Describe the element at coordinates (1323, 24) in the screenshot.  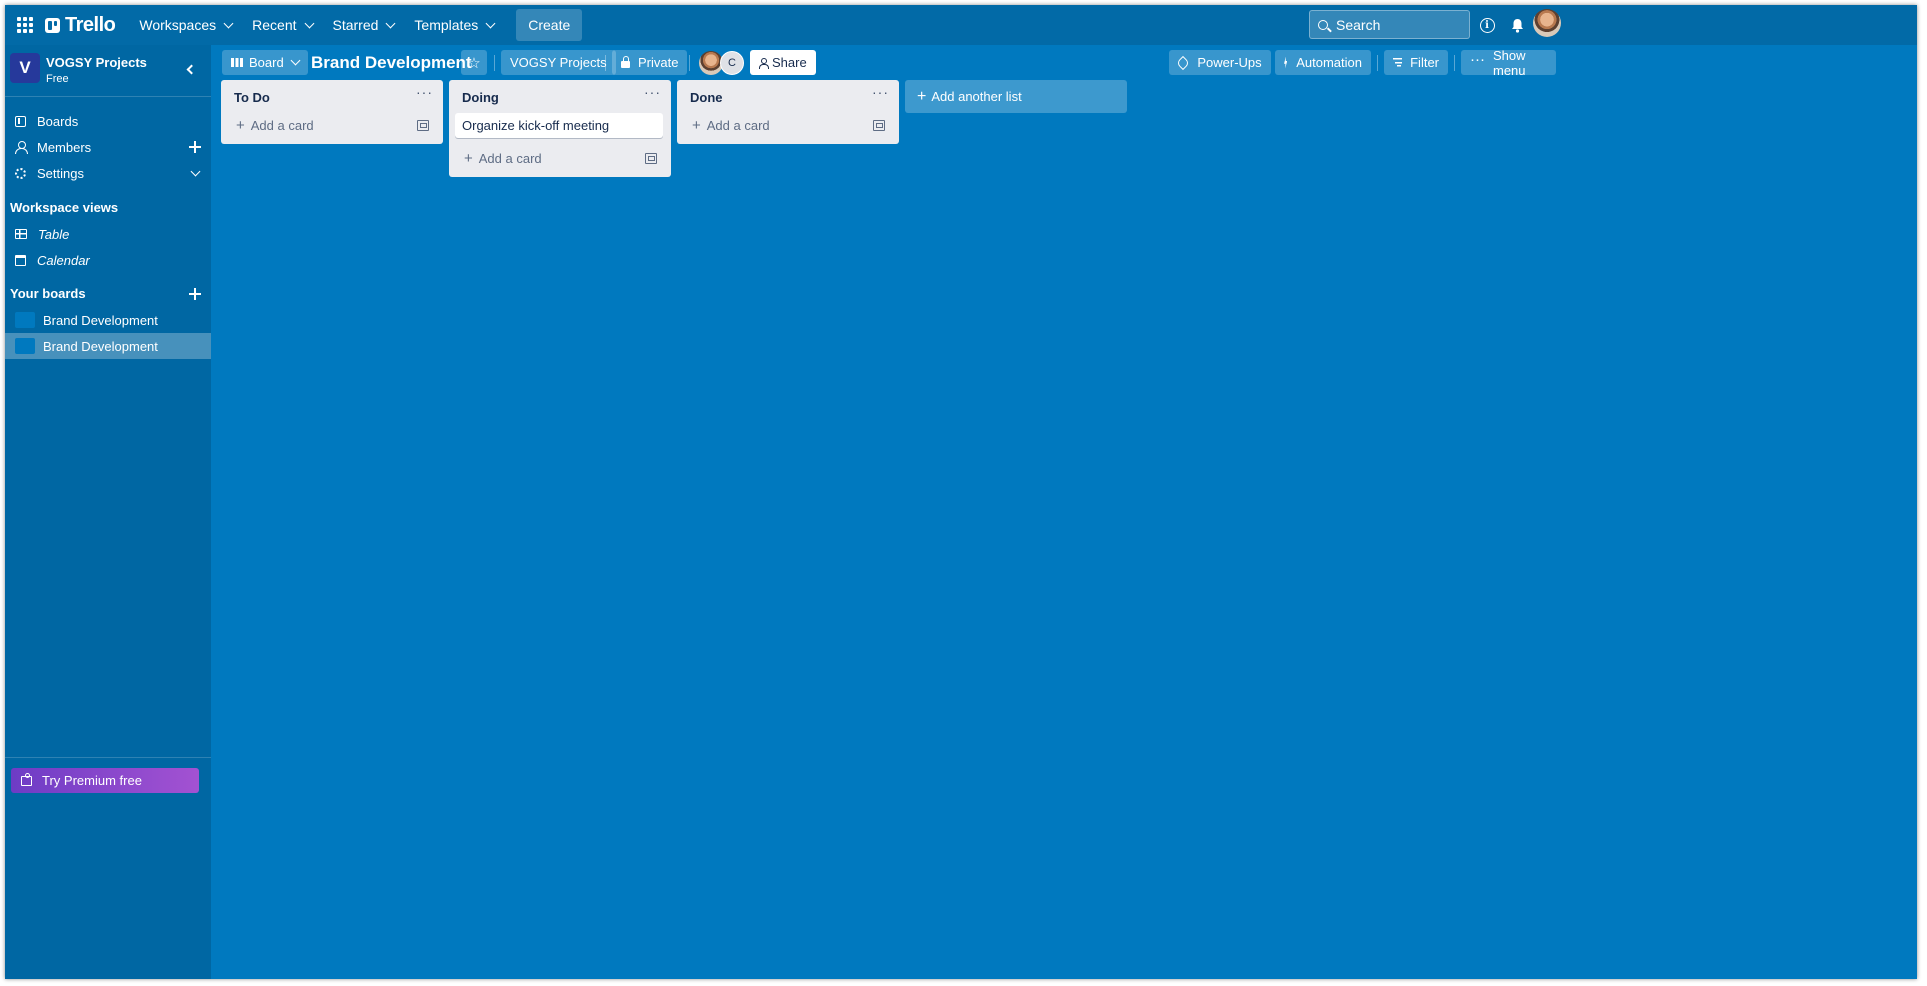
I see `search-icon` at that location.